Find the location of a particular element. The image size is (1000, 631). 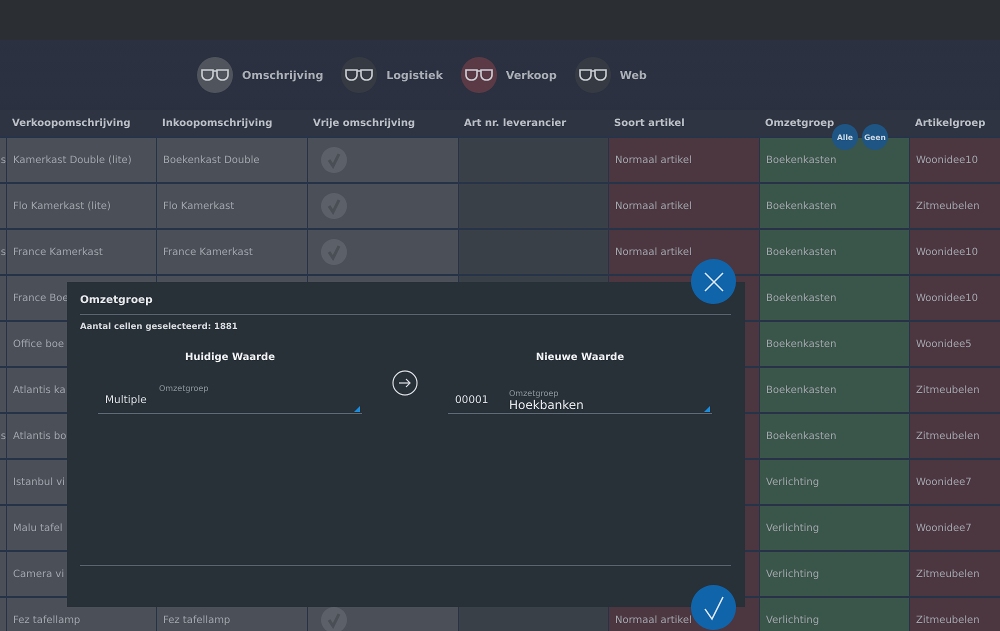

cell-text: Atlantis bo is located at coordinates (39, 436).